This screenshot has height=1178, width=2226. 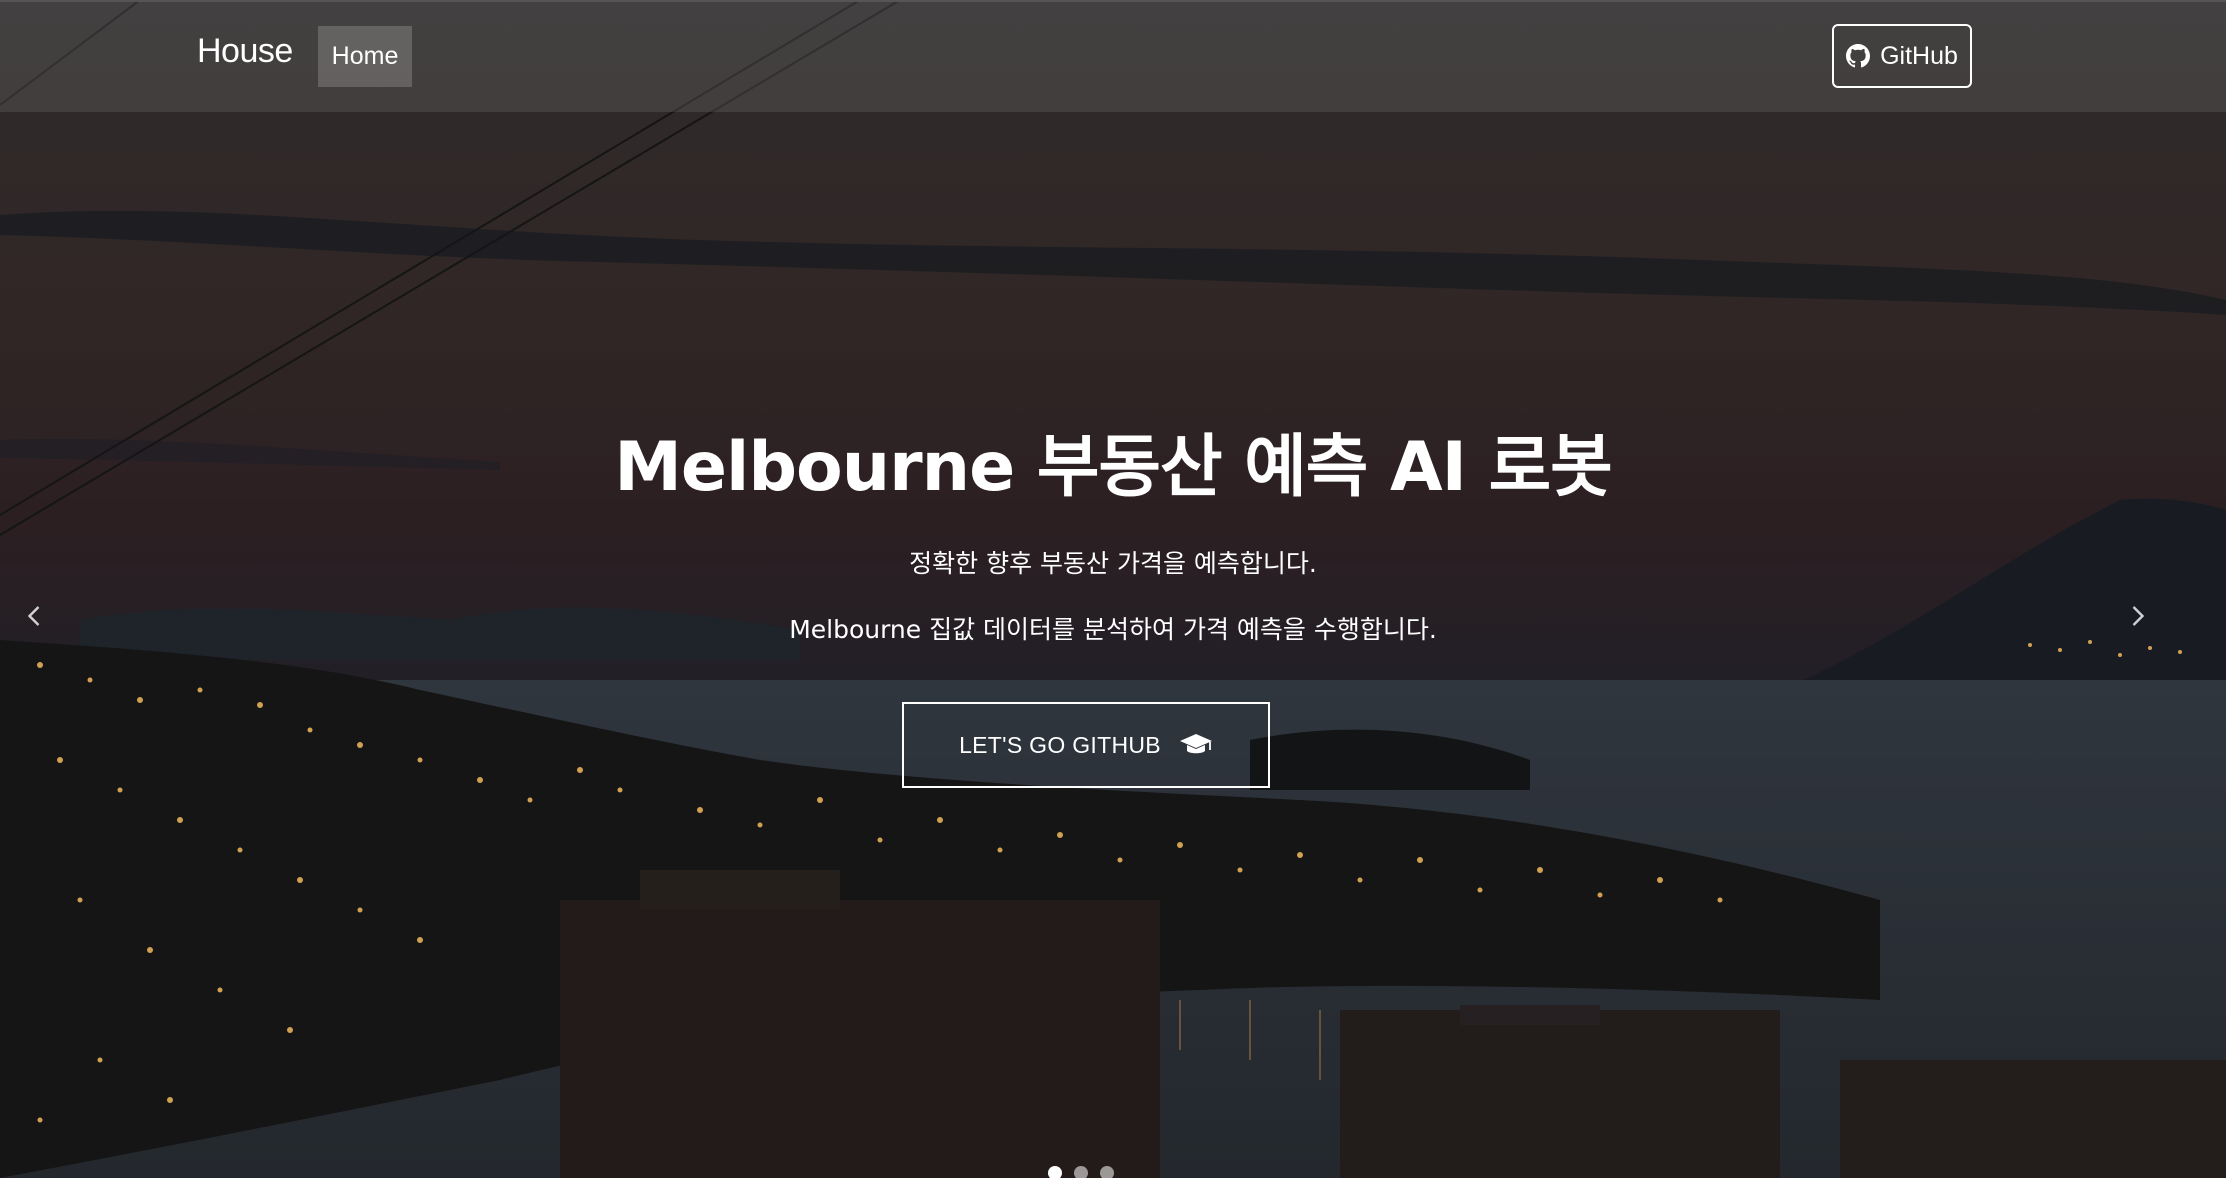 I want to click on hero-title: Melbourne 부동산 예측 AI 로봇, so click(x=1113, y=467).